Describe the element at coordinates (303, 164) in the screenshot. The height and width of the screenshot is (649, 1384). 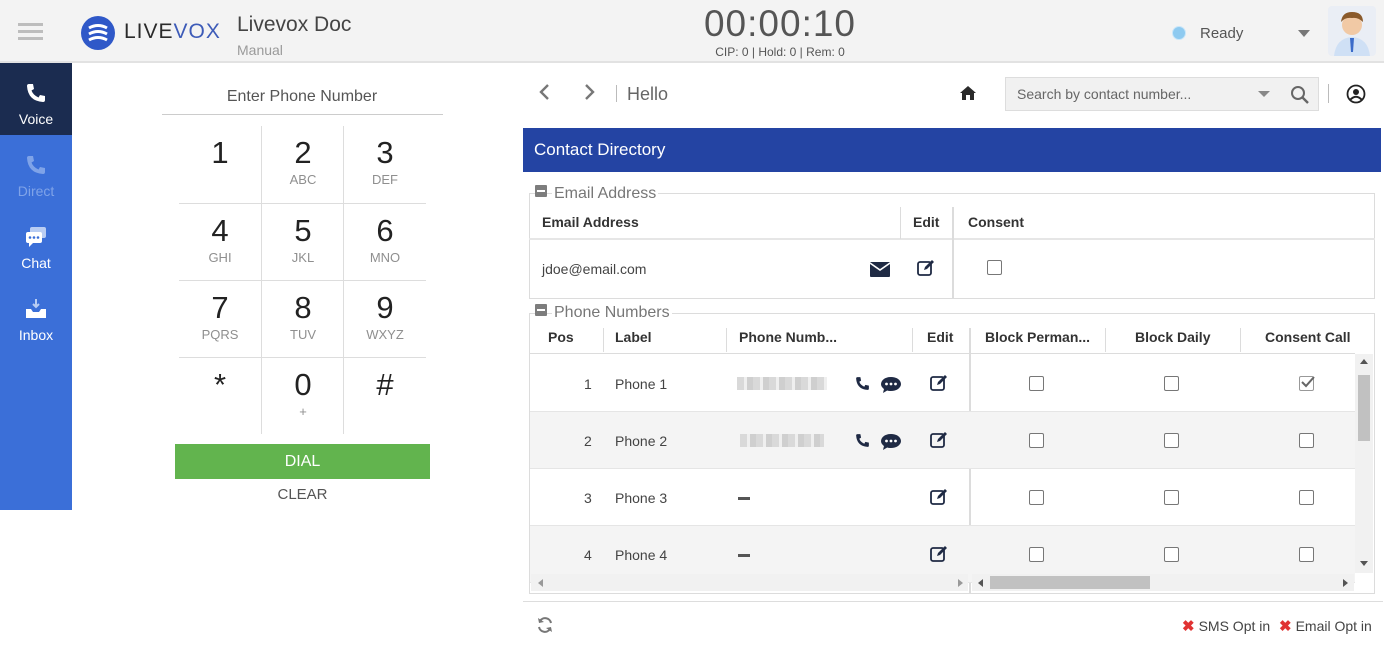
I see `keypad-key: 2 ABC` at that location.